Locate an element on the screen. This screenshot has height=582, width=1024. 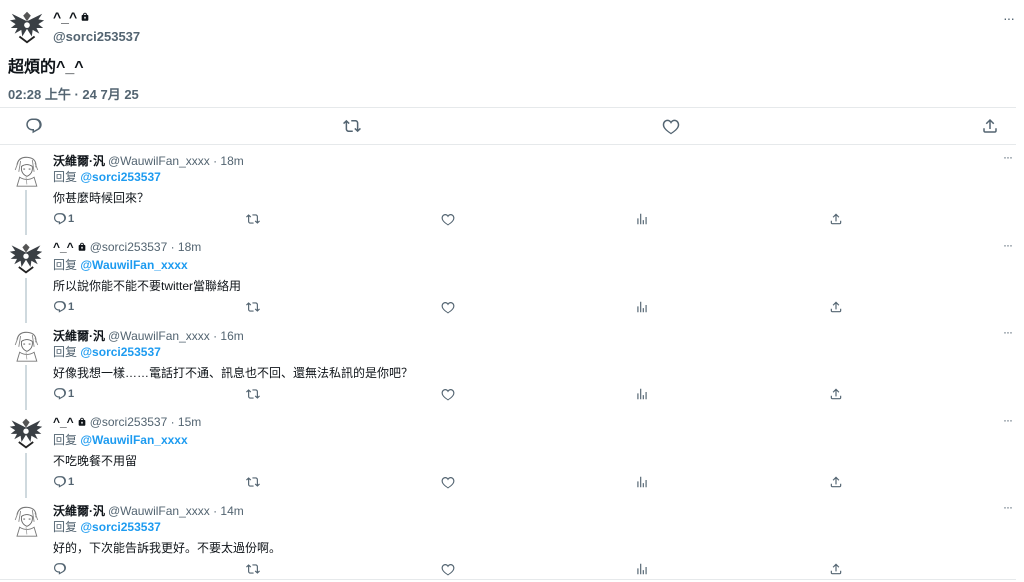
author-handle: @sorci253537 is located at coordinates (96, 36).